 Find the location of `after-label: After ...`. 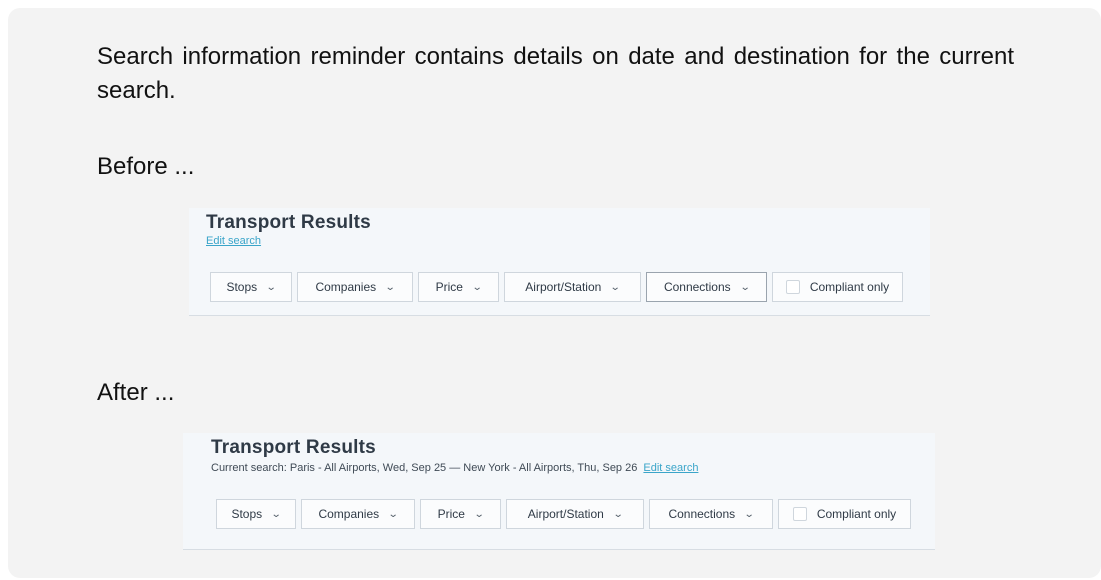

after-label: After ... is located at coordinates (136, 392).